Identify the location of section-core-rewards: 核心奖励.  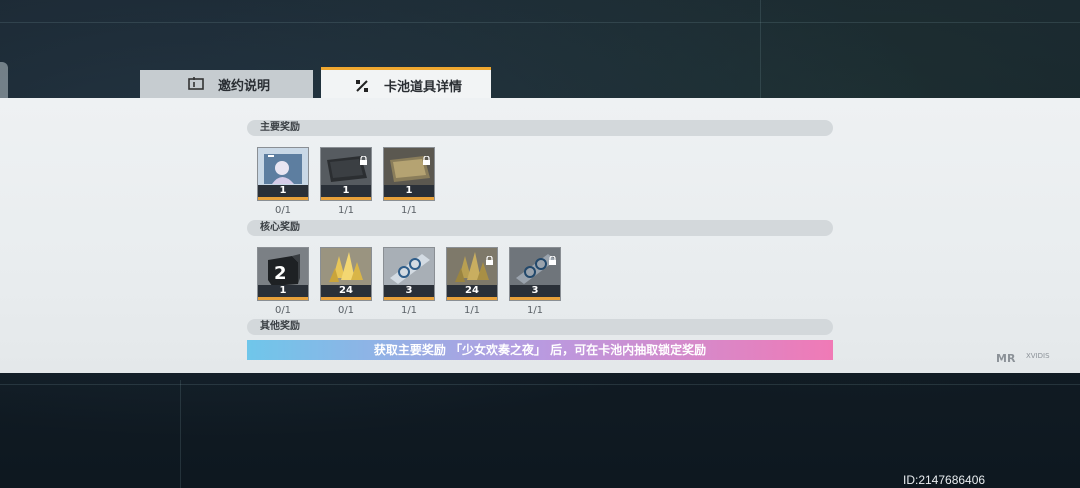
(540, 228).